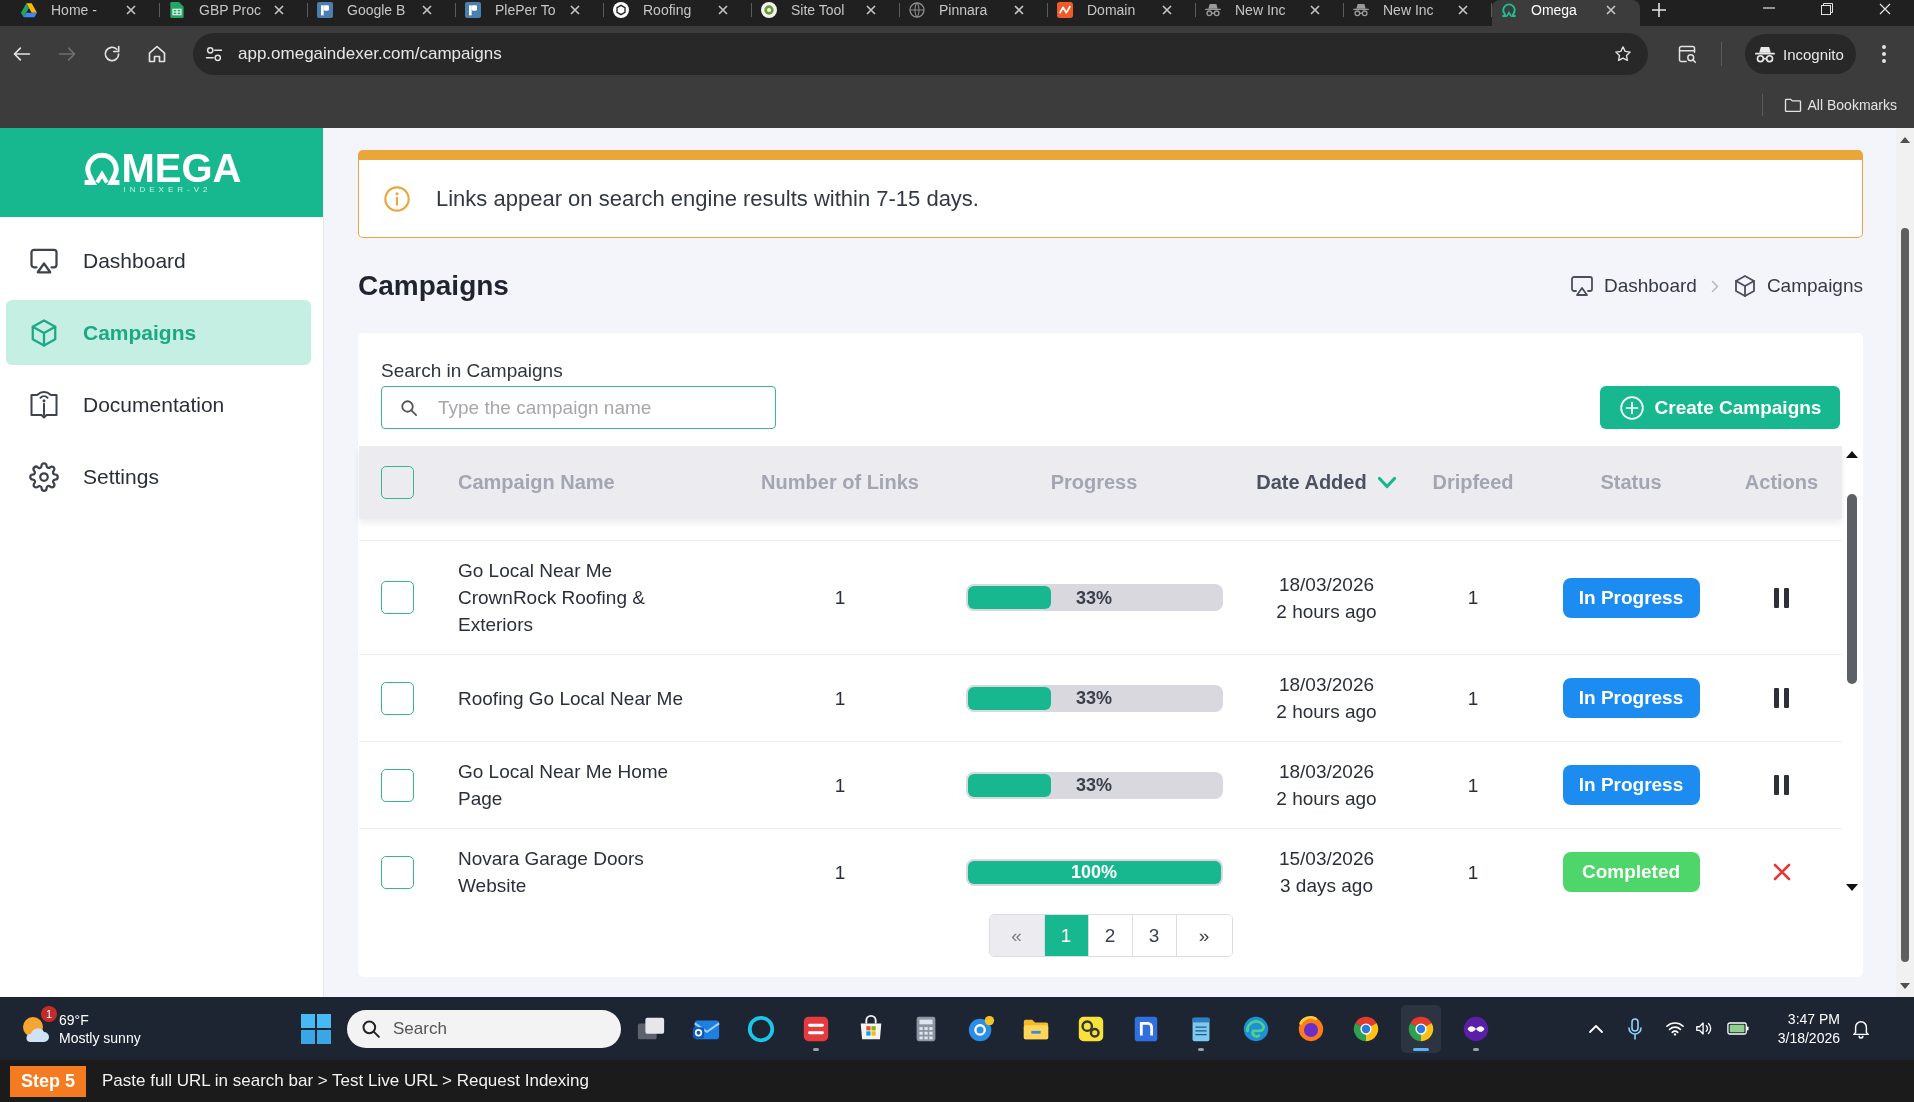  Describe the element at coordinates (1797, 286) in the screenshot. I see `breadcrumb-link: Campaigns` at that location.